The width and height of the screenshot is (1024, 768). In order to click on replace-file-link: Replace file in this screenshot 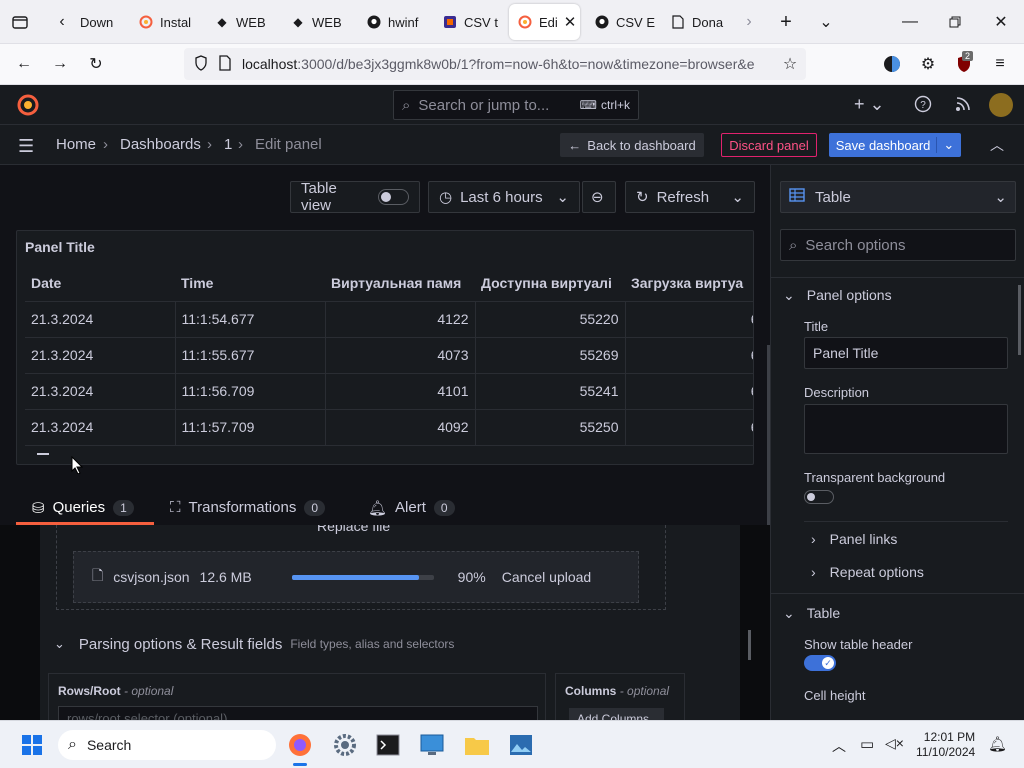, I will do `click(353, 529)`.